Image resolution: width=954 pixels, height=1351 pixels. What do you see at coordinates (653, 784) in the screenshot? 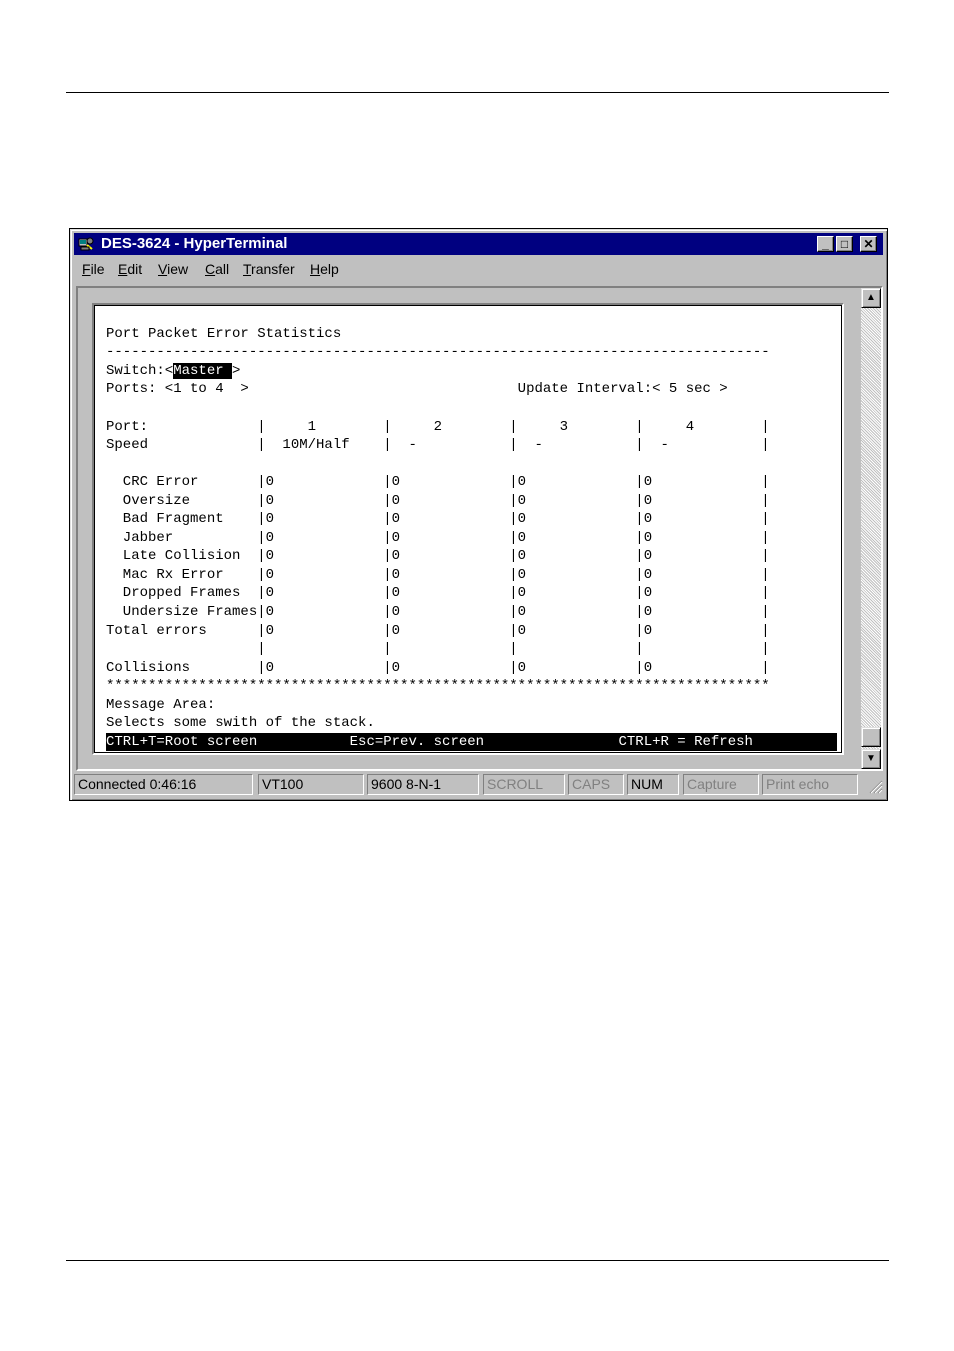
I see `status-num: NUM` at bounding box center [653, 784].